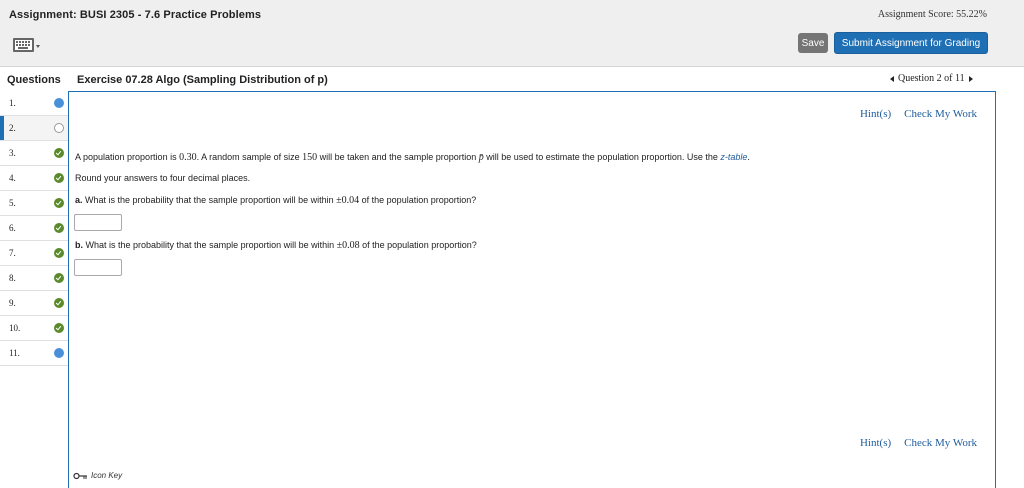 The image size is (1024, 488). I want to click on not-attempted-status-icon, so click(59, 128).